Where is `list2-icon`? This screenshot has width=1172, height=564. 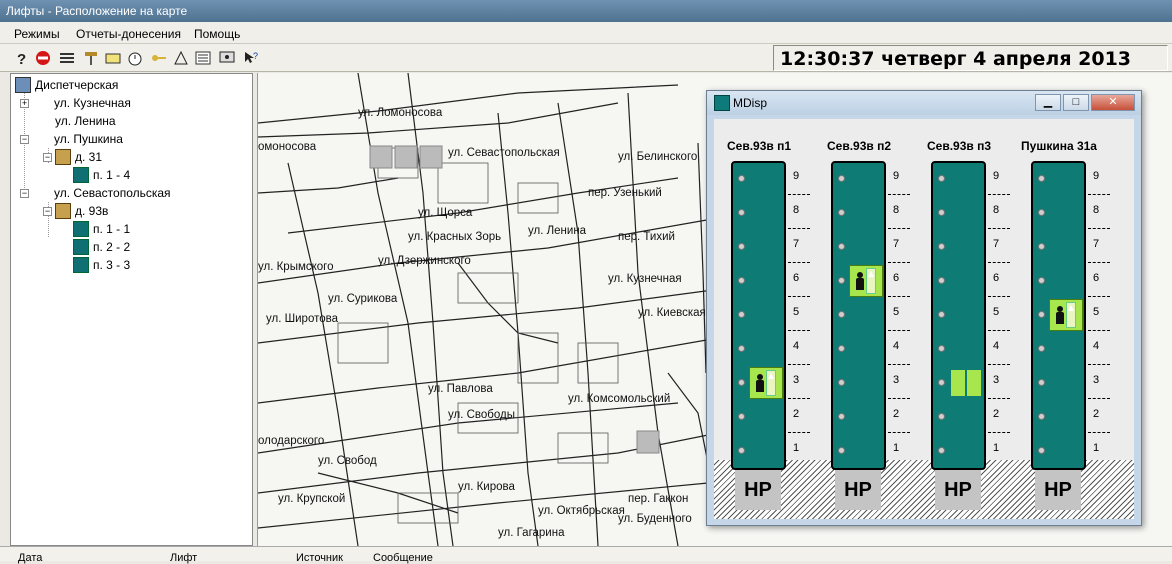
list2-icon is located at coordinates (203, 58).